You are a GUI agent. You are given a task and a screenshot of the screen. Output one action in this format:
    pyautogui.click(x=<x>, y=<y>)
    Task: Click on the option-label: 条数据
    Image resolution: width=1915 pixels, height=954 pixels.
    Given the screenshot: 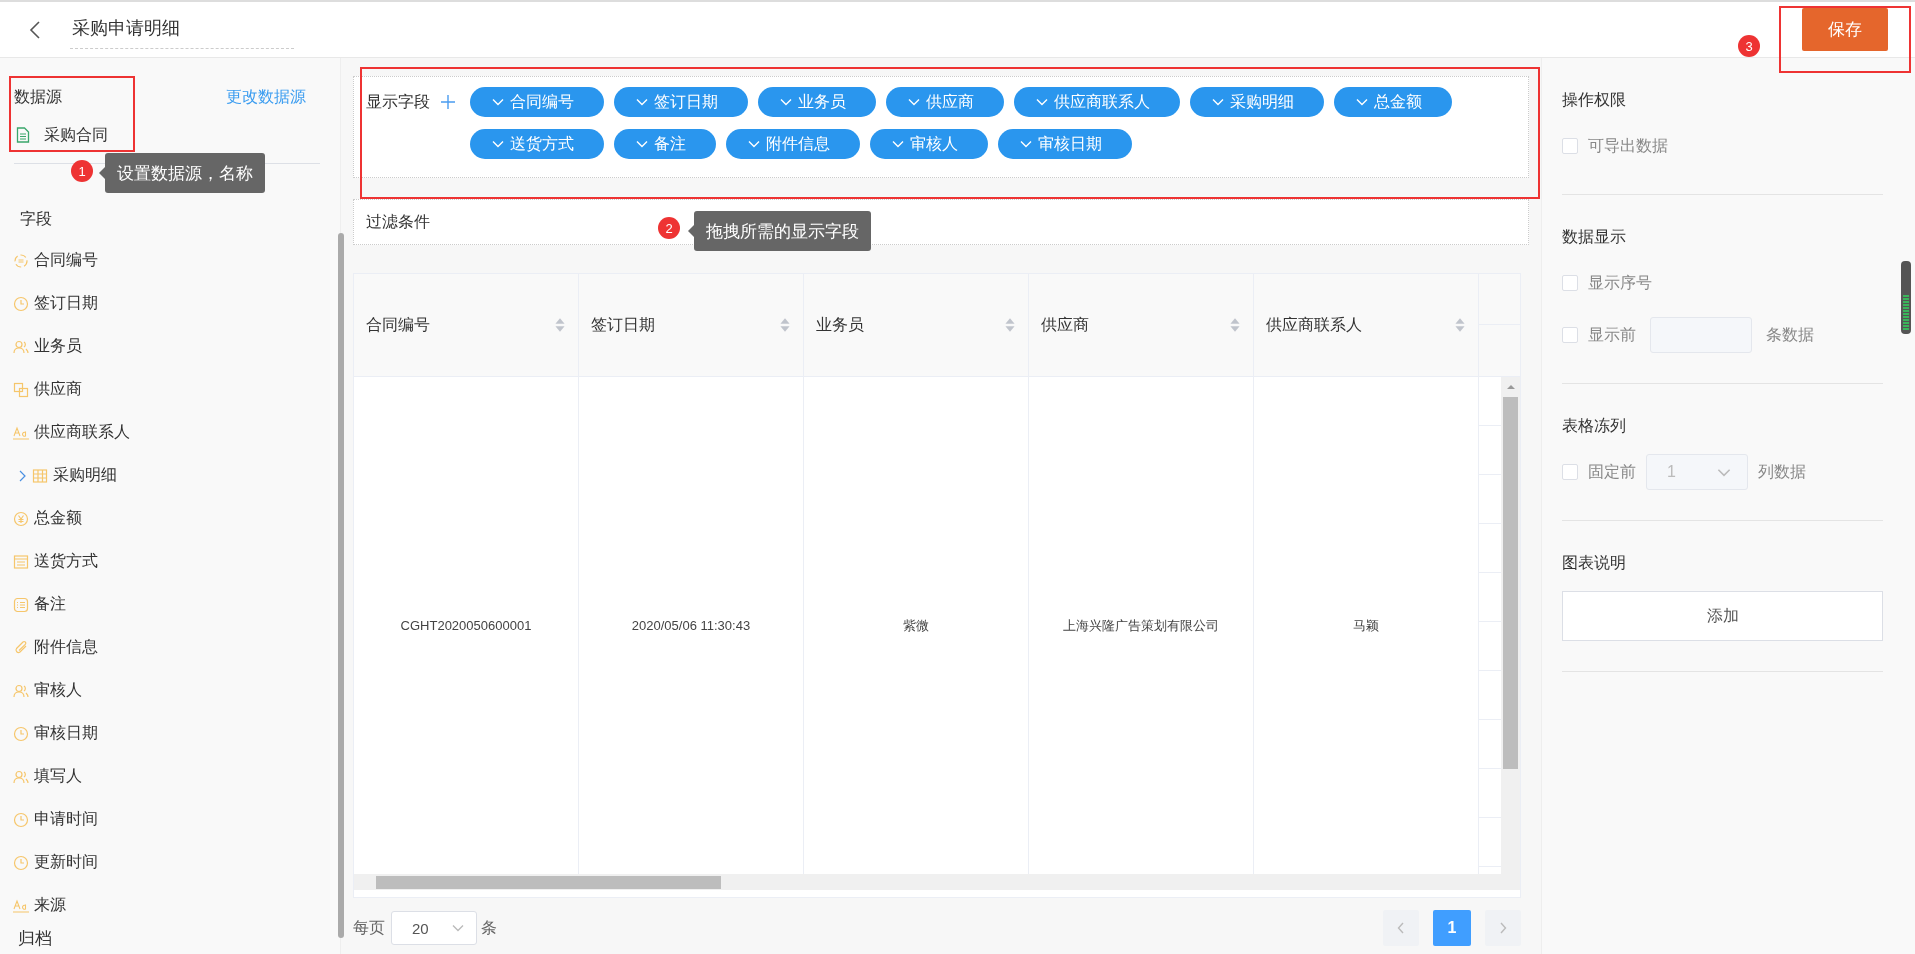 What is the action you would take?
    pyautogui.click(x=1790, y=334)
    